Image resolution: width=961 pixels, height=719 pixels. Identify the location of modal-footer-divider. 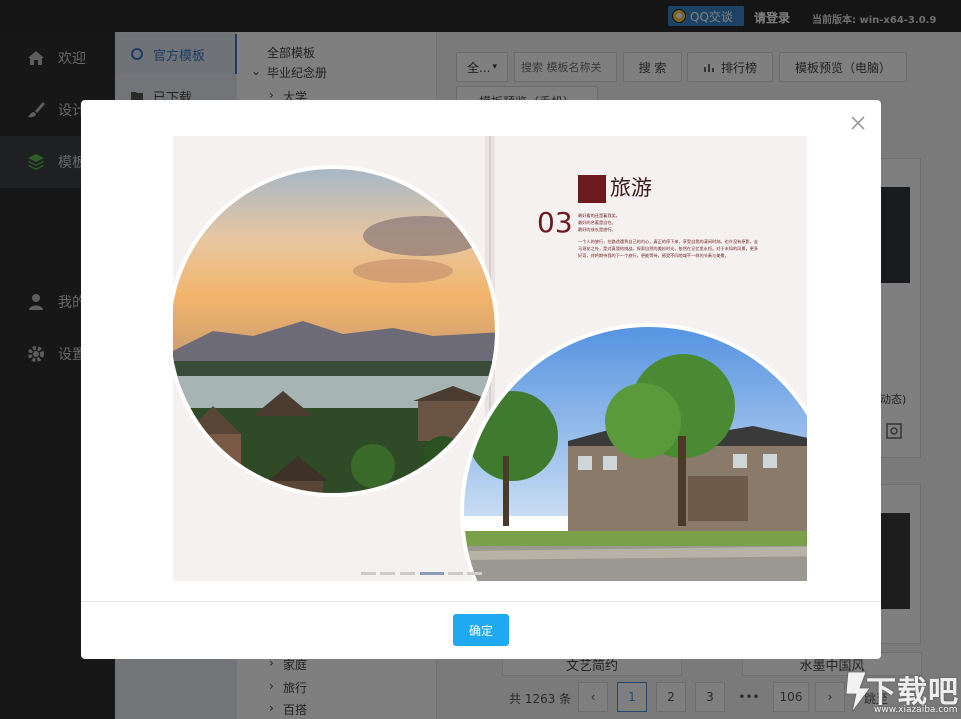
(481, 601).